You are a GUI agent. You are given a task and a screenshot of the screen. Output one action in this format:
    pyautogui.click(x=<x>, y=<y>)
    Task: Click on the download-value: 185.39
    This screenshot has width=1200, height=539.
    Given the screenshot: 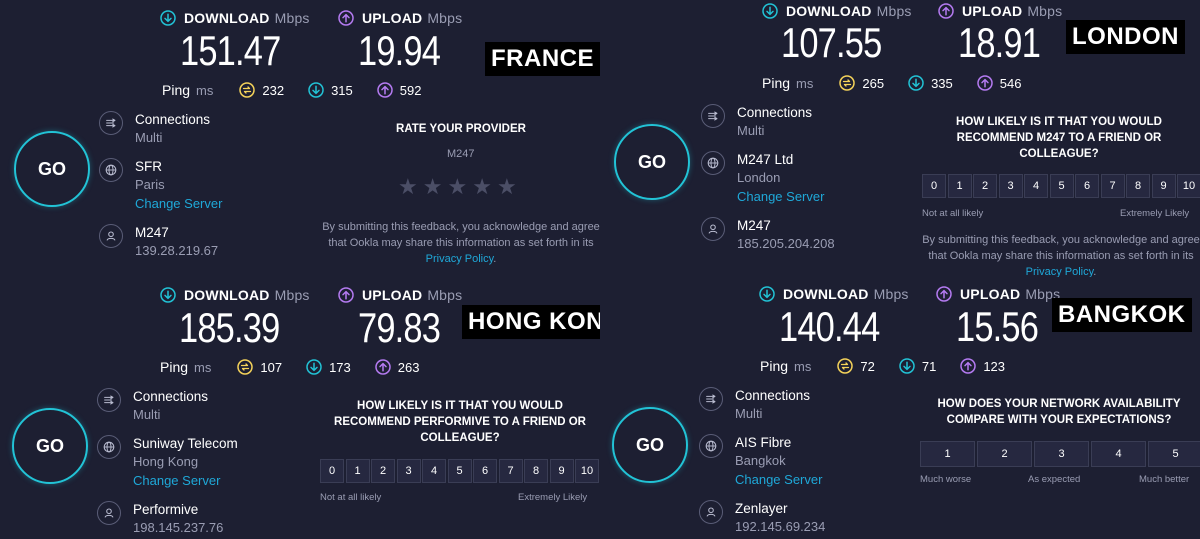 What is the action you would take?
    pyautogui.click(x=229, y=327)
    